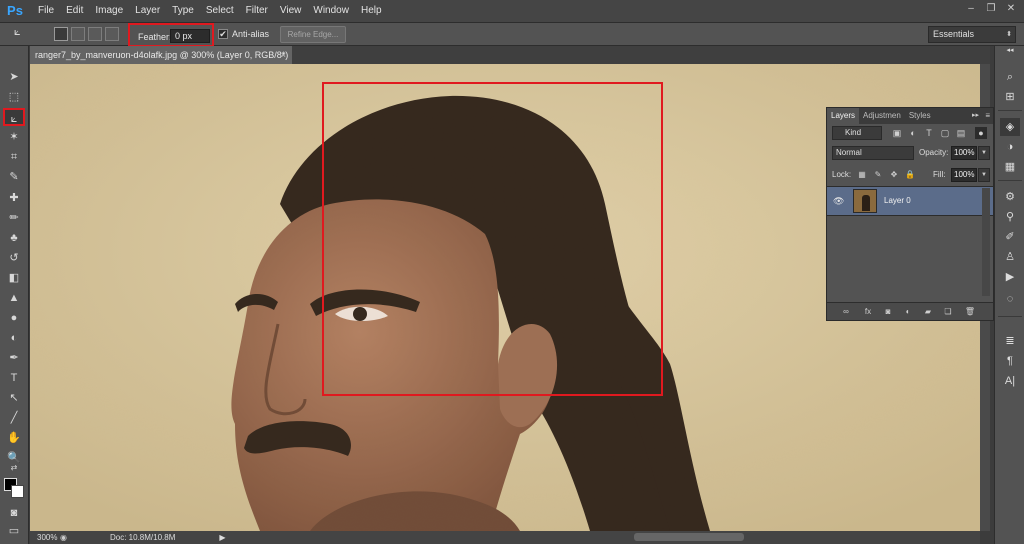 The width and height of the screenshot is (1024, 544). Describe the element at coordinates (1010, 197) in the screenshot. I see `adjustments-panel-icon: ⚙` at that location.